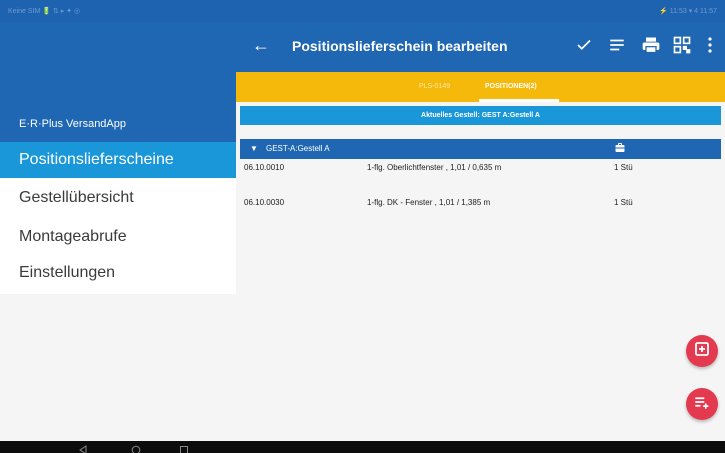 This screenshot has height=453, width=725. What do you see at coordinates (118, 273) in the screenshot?
I see `sidebar-item-einstellungen: Einstellungen` at bounding box center [118, 273].